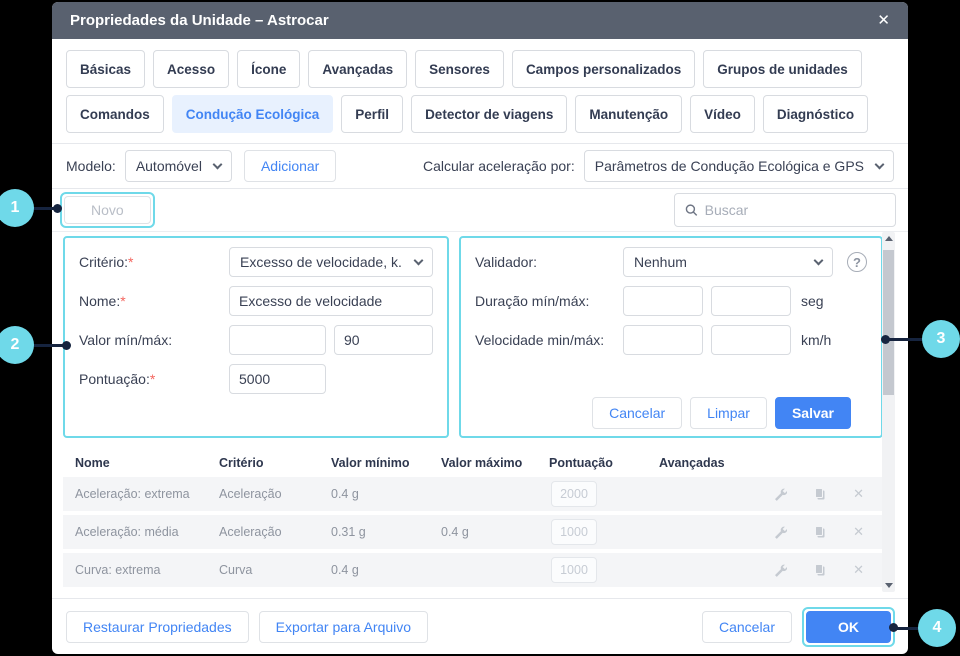 The height and width of the screenshot is (656, 960). I want to click on calc-acceleration-select: Parâmetros de Condução Ecológica e GPS, so click(738, 166).